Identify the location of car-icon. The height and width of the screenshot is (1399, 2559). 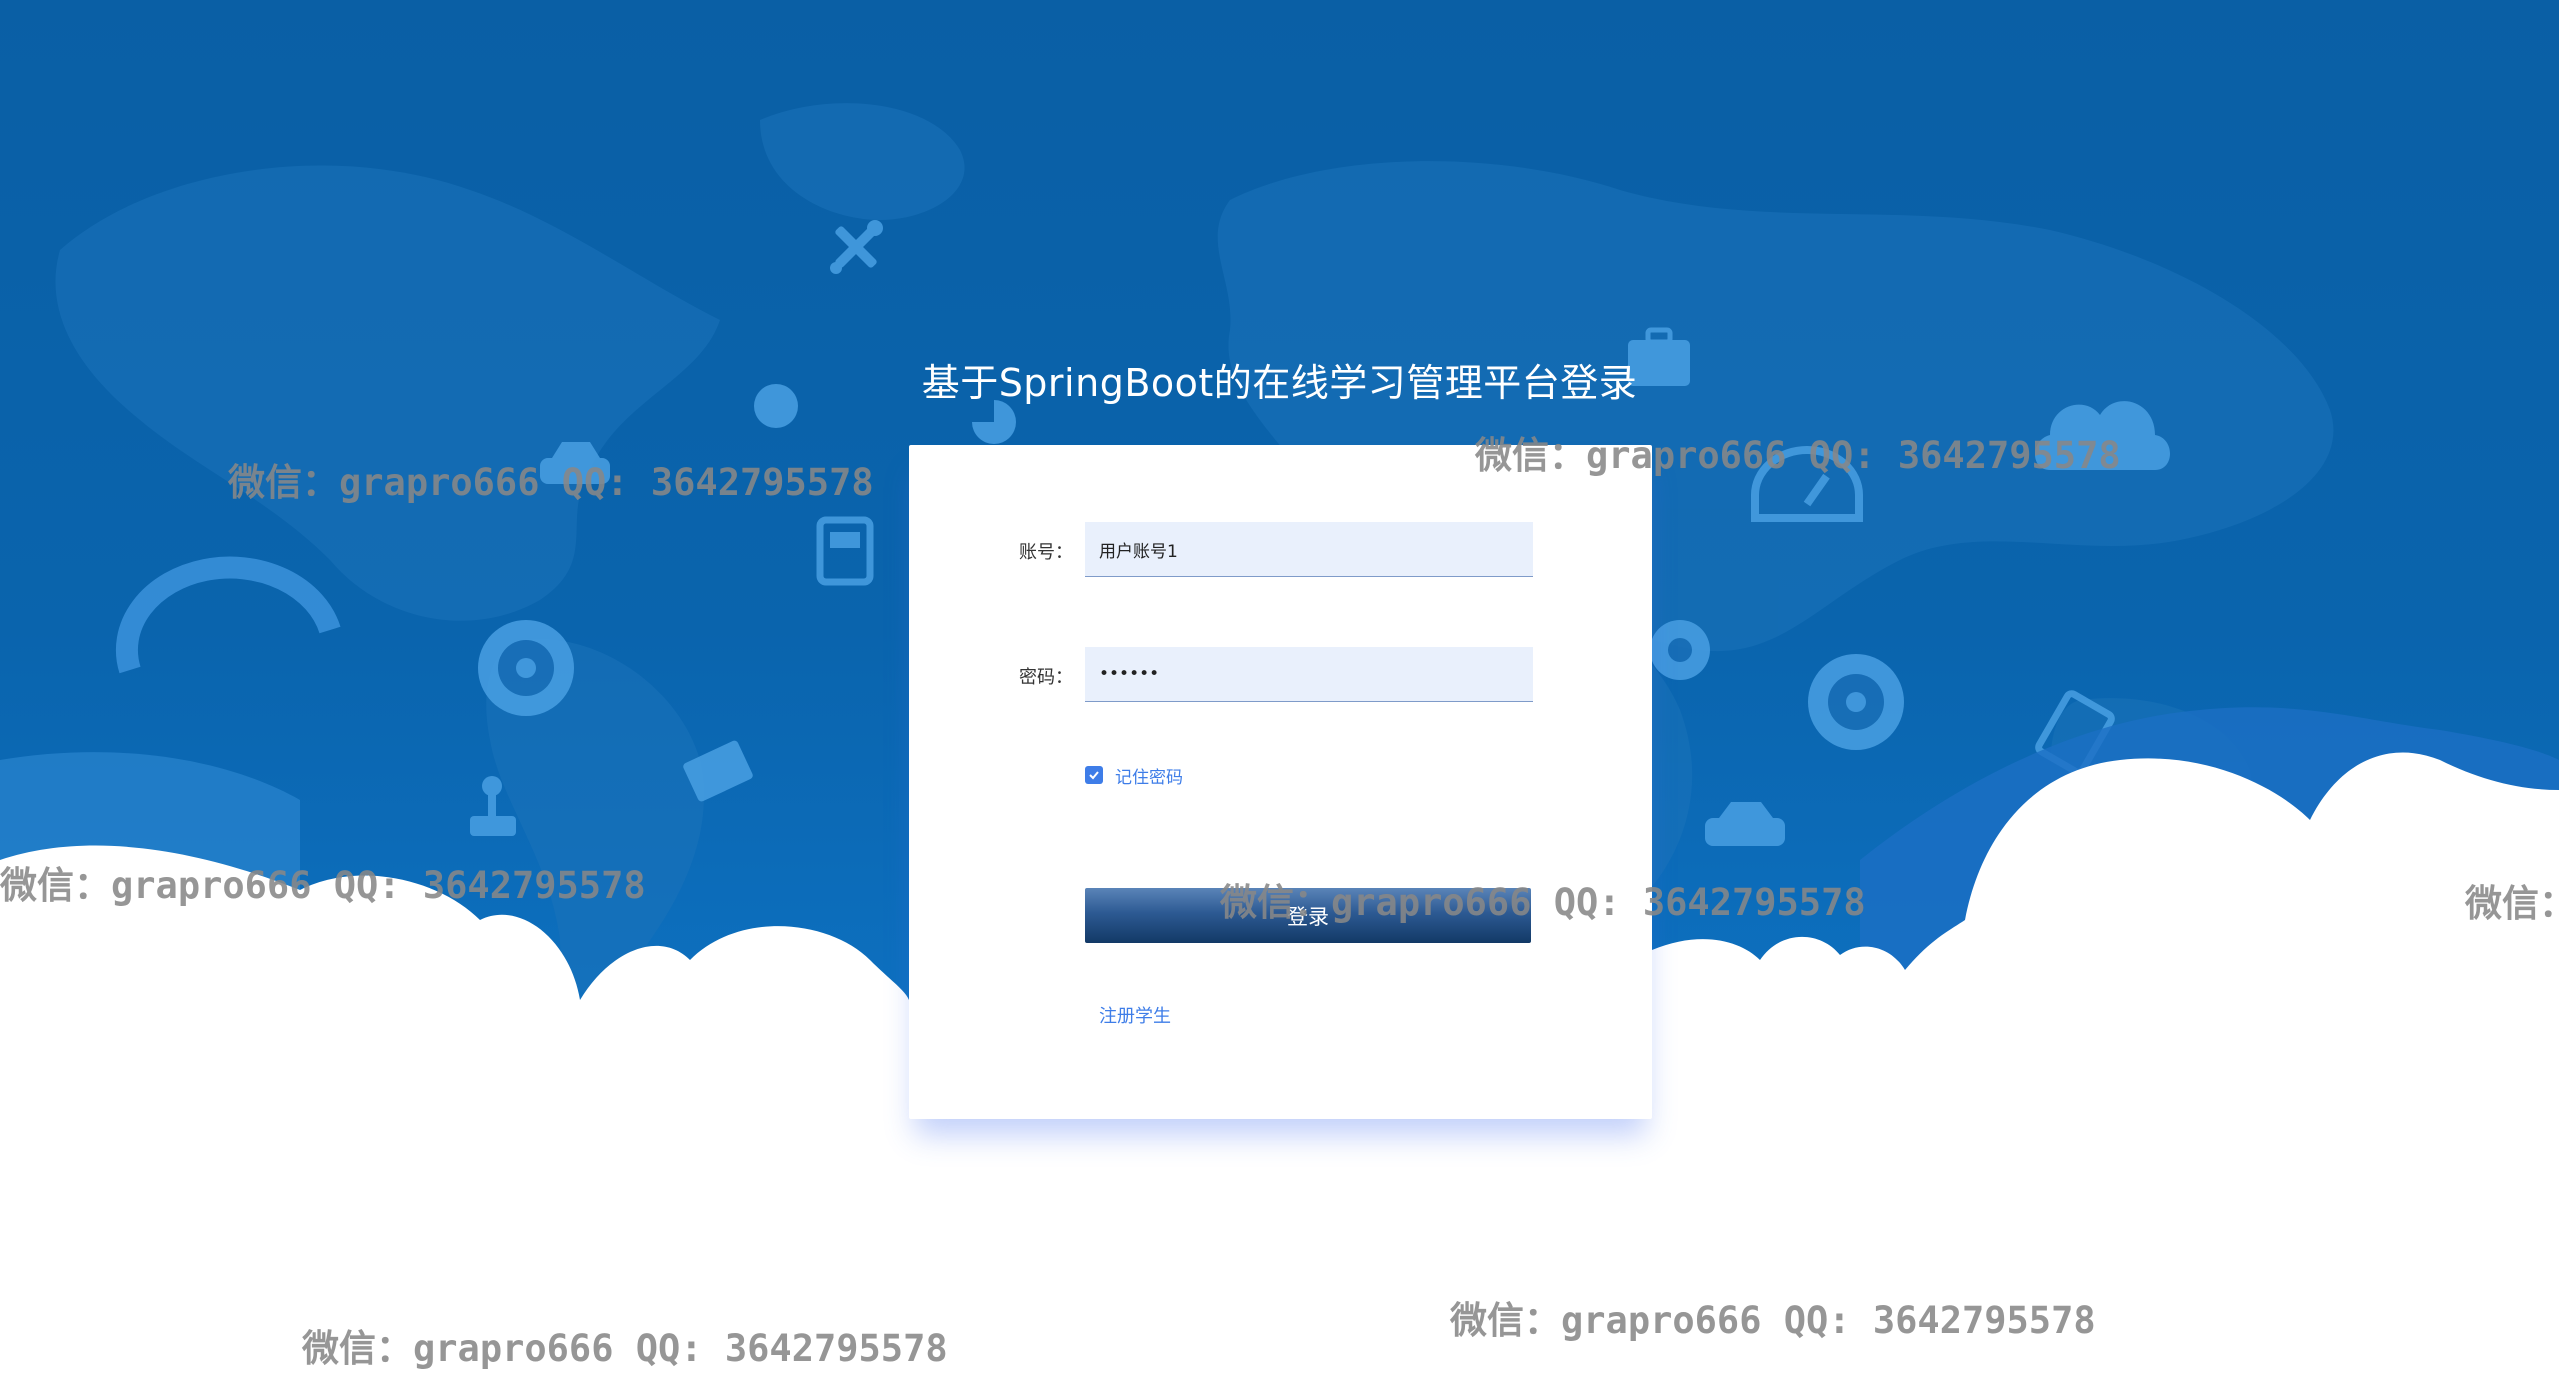
(1745, 824).